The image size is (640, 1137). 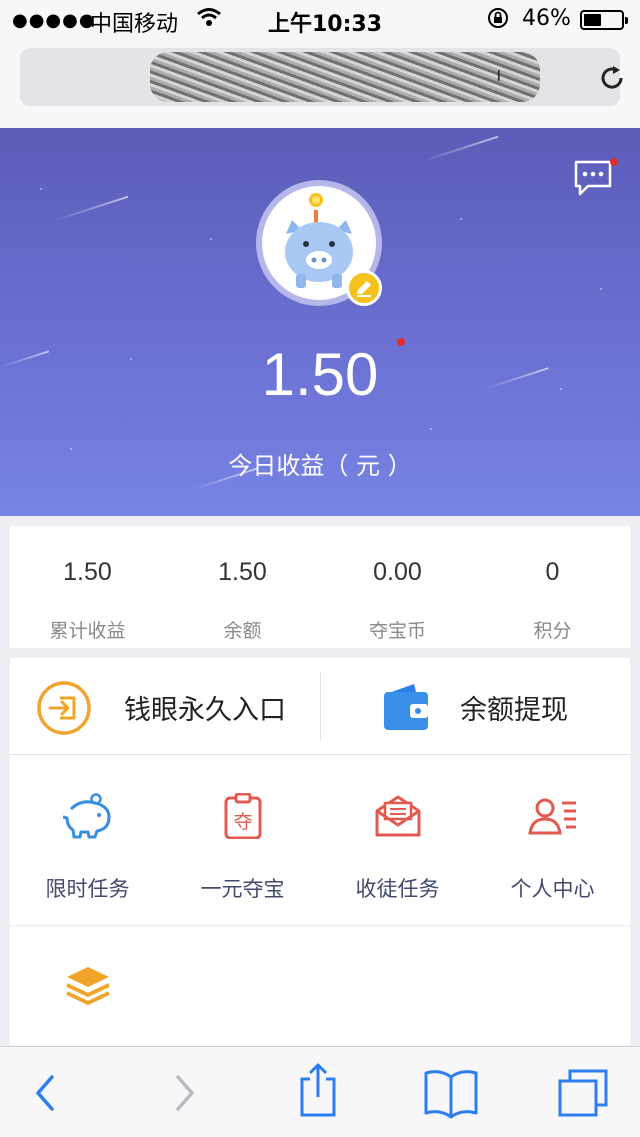 What do you see at coordinates (325, 24) in the screenshot?
I see `clock-time: 上午10:33` at bounding box center [325, 24].